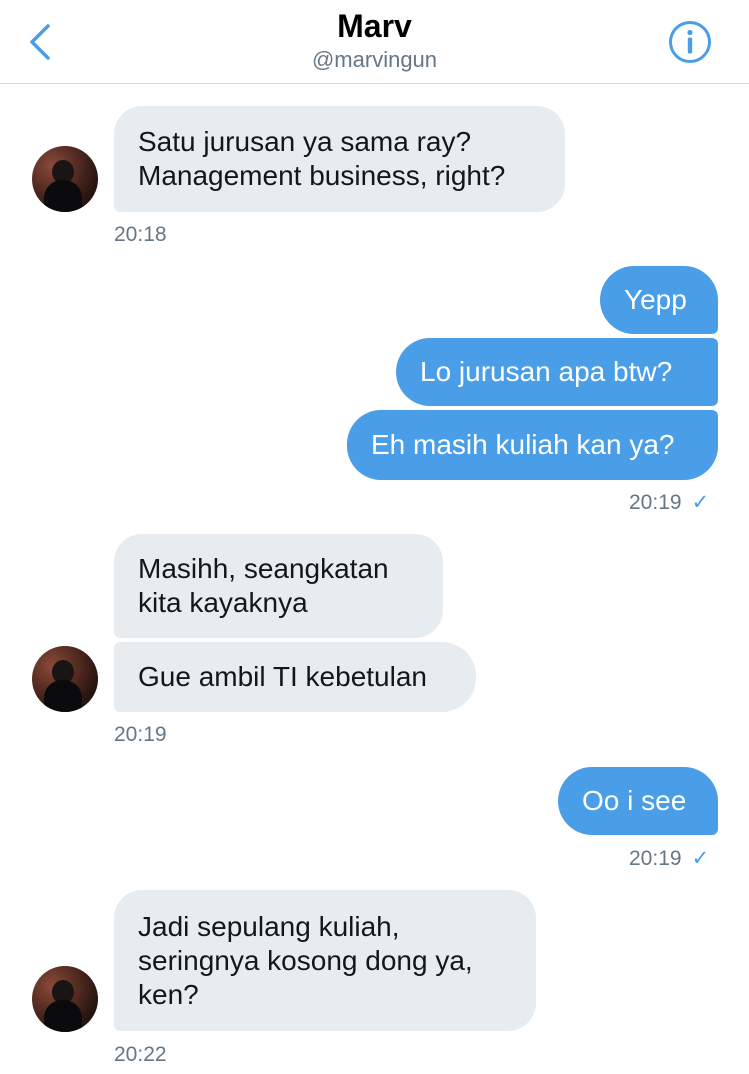 The image size is (749, 1074). What do you see at coordinates (374, 26) in the screenshot?
I see `contact-name: Marv` at bounding box center [374, 26].